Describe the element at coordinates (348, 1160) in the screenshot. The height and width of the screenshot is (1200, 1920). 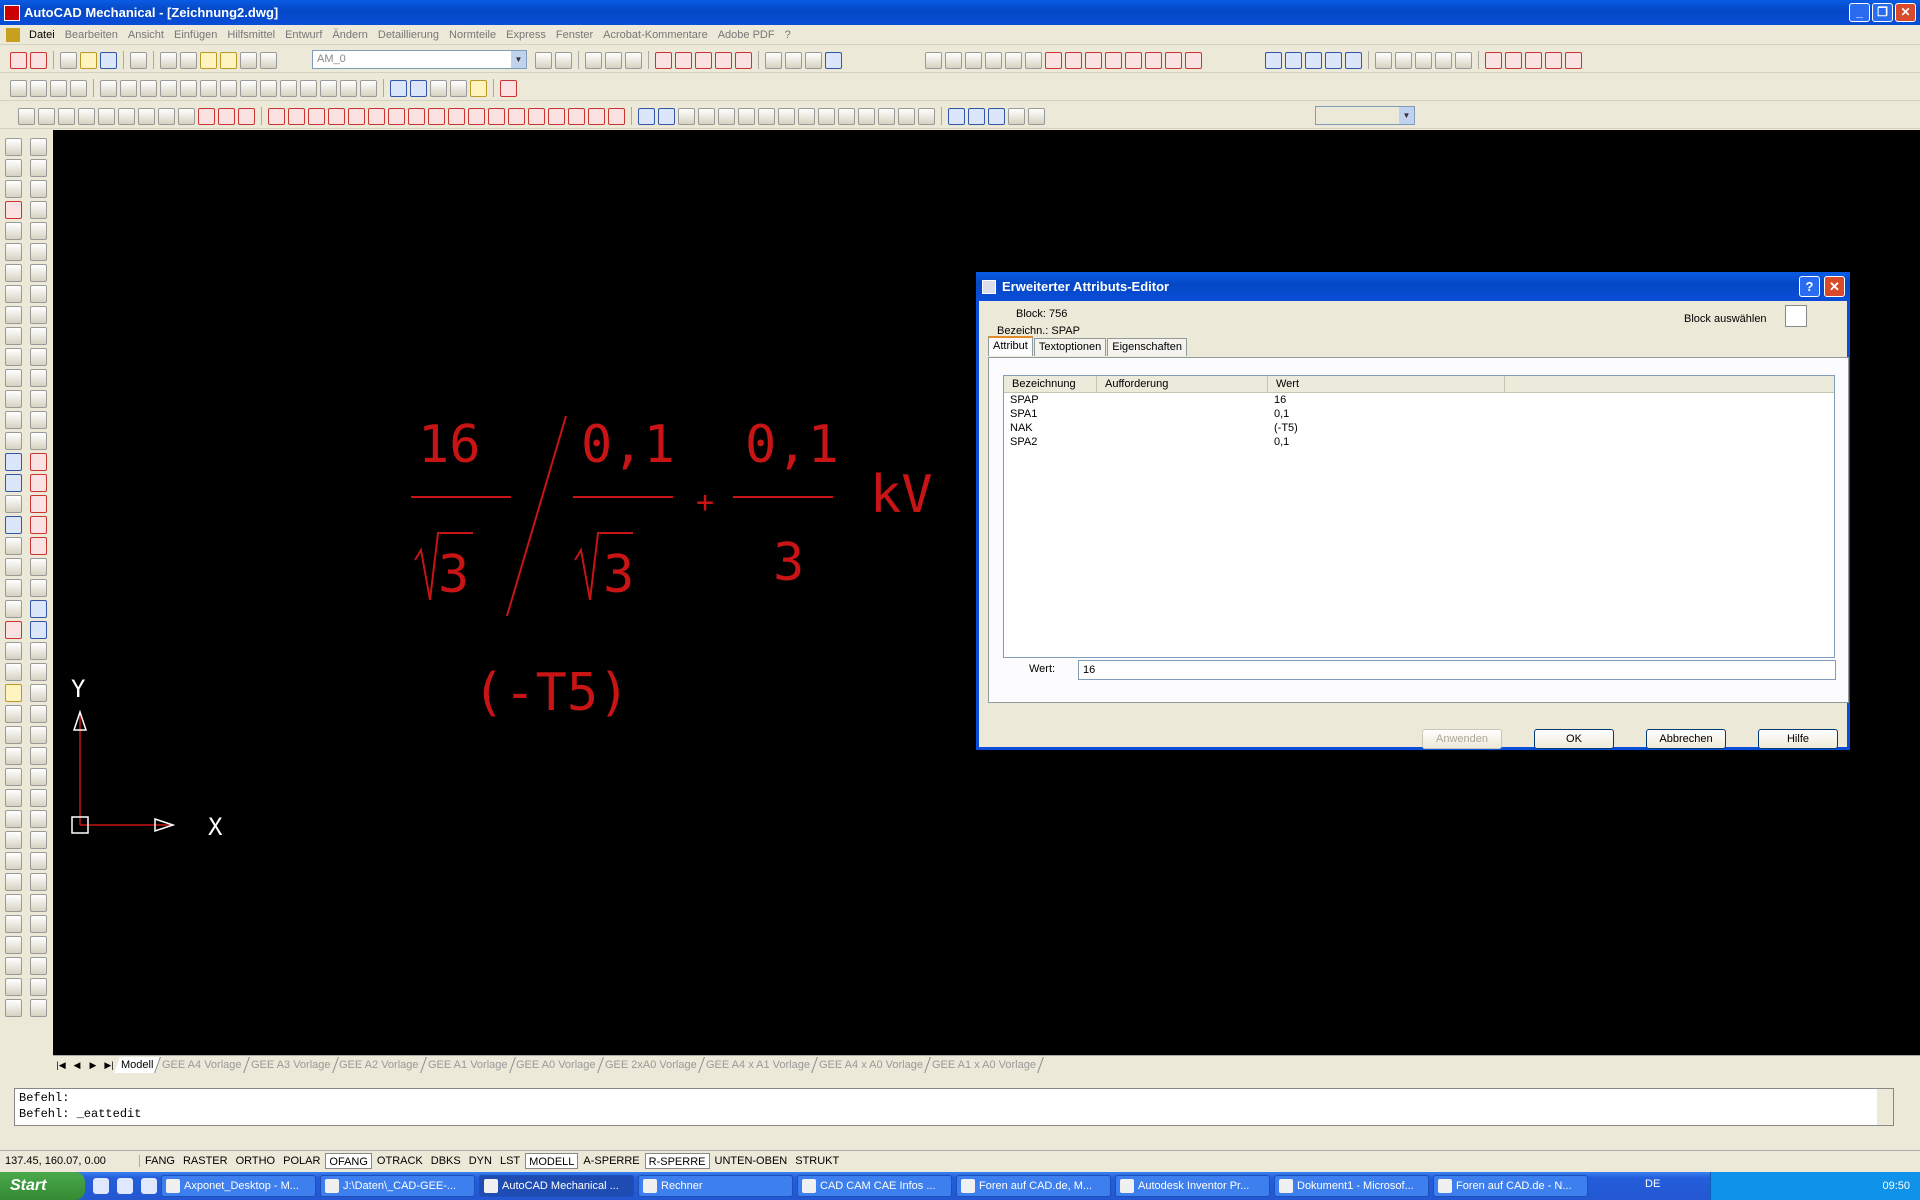
I see `status-ofang: OFANG` at that location.